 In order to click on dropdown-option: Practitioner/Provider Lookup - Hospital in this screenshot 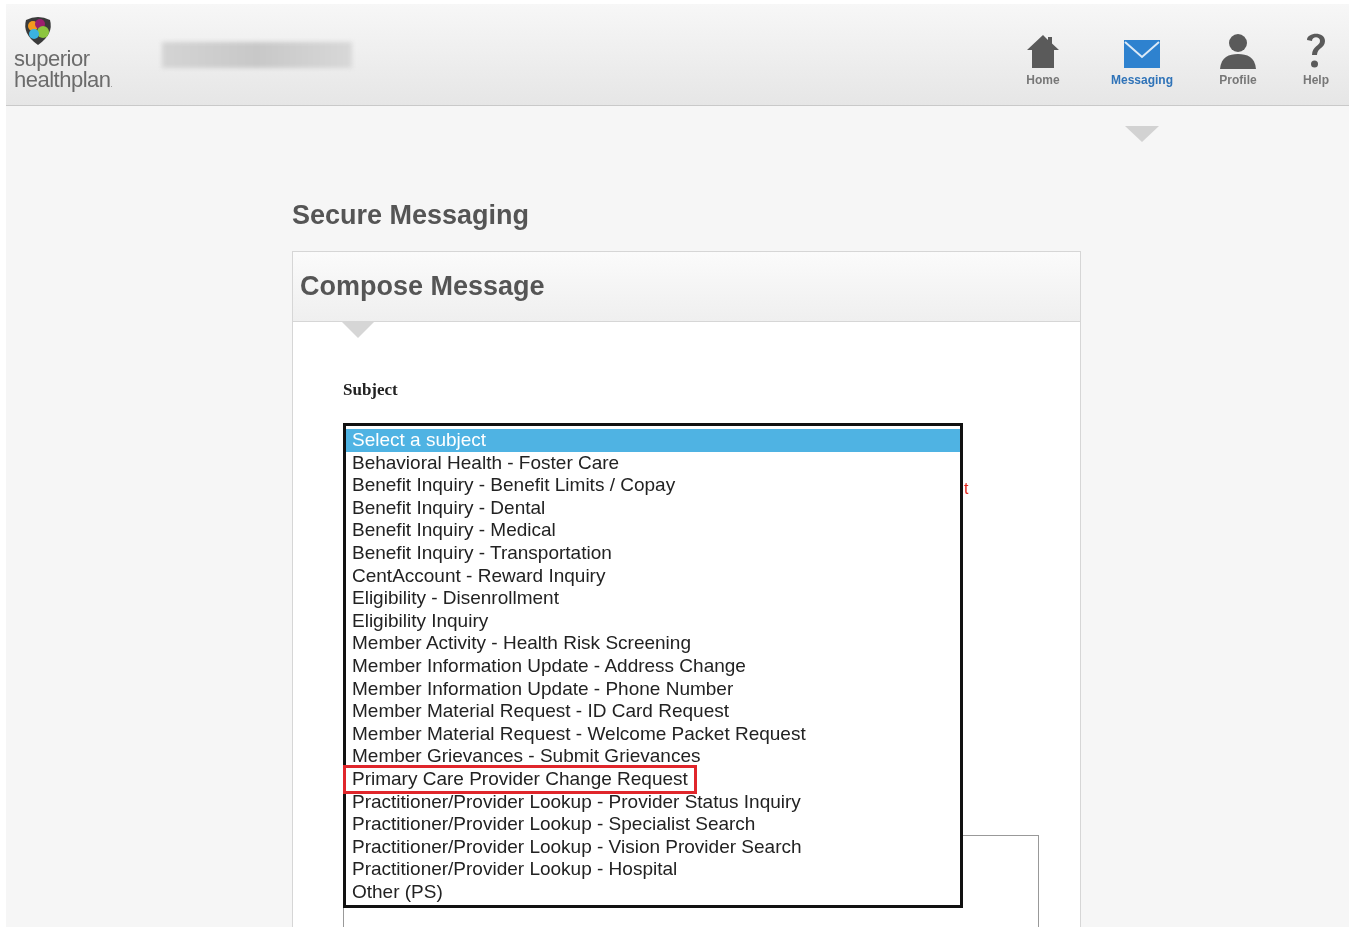, I will do `click(653, 869)`.